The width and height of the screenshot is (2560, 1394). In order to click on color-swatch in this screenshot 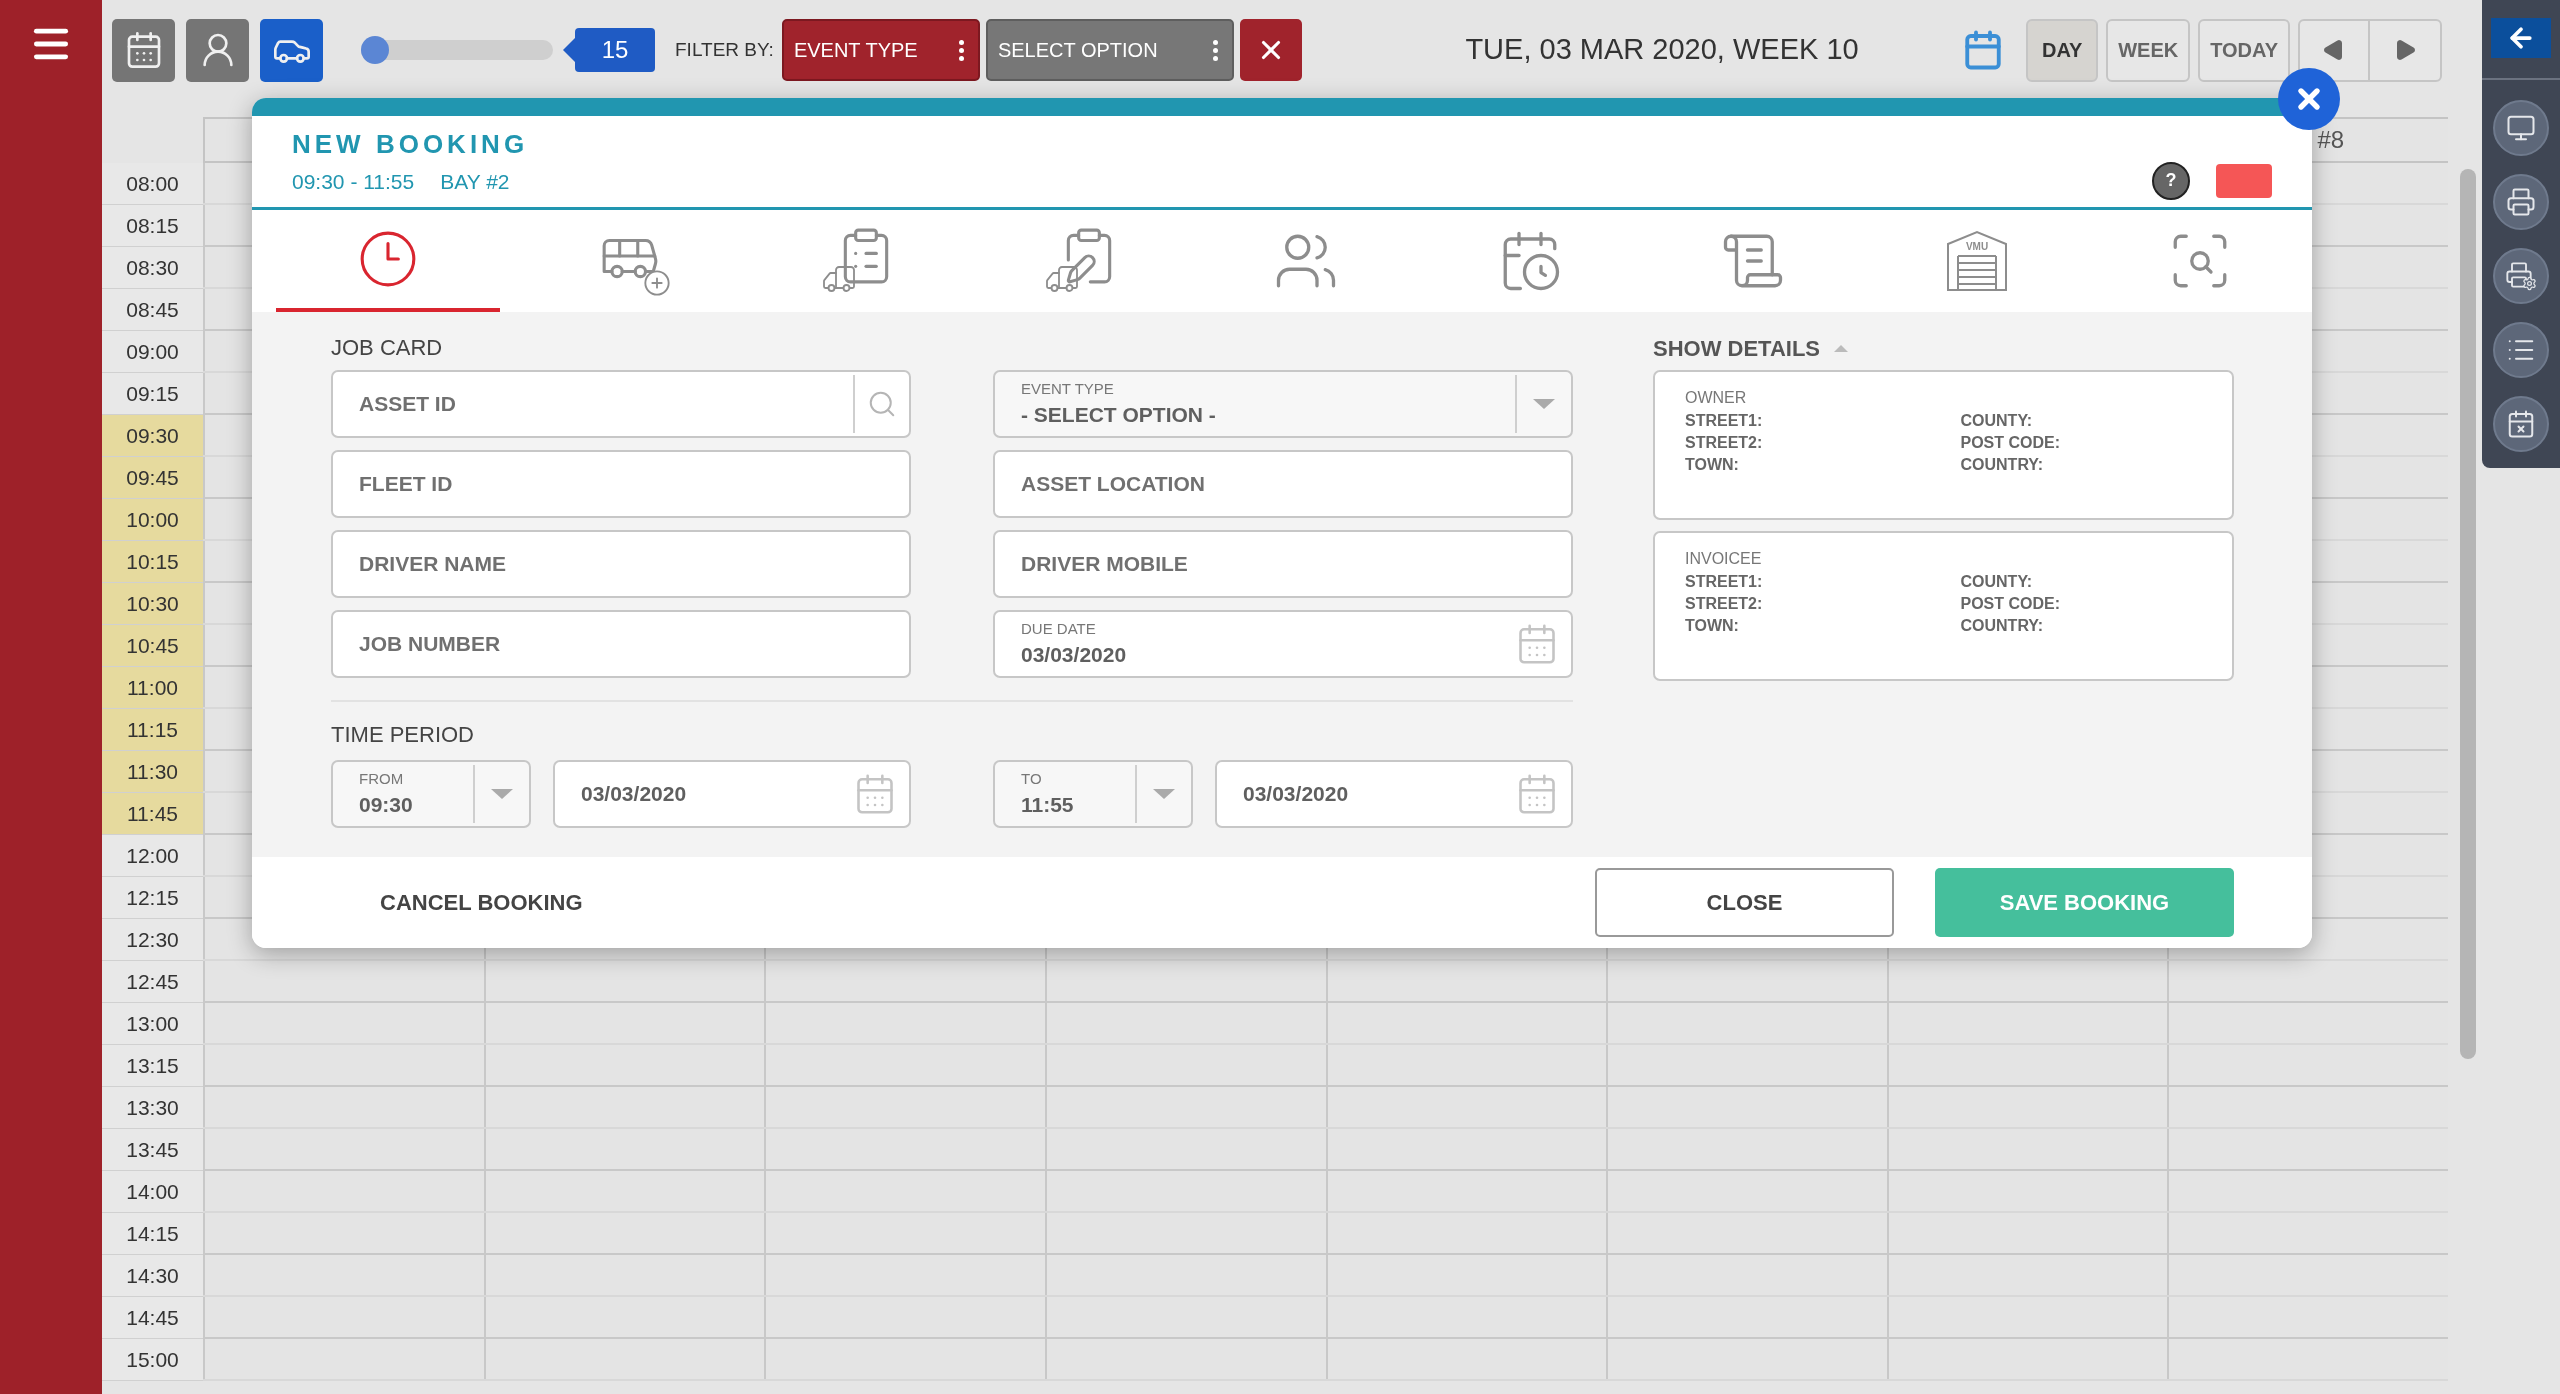, I will do `click(2244, 180)`.